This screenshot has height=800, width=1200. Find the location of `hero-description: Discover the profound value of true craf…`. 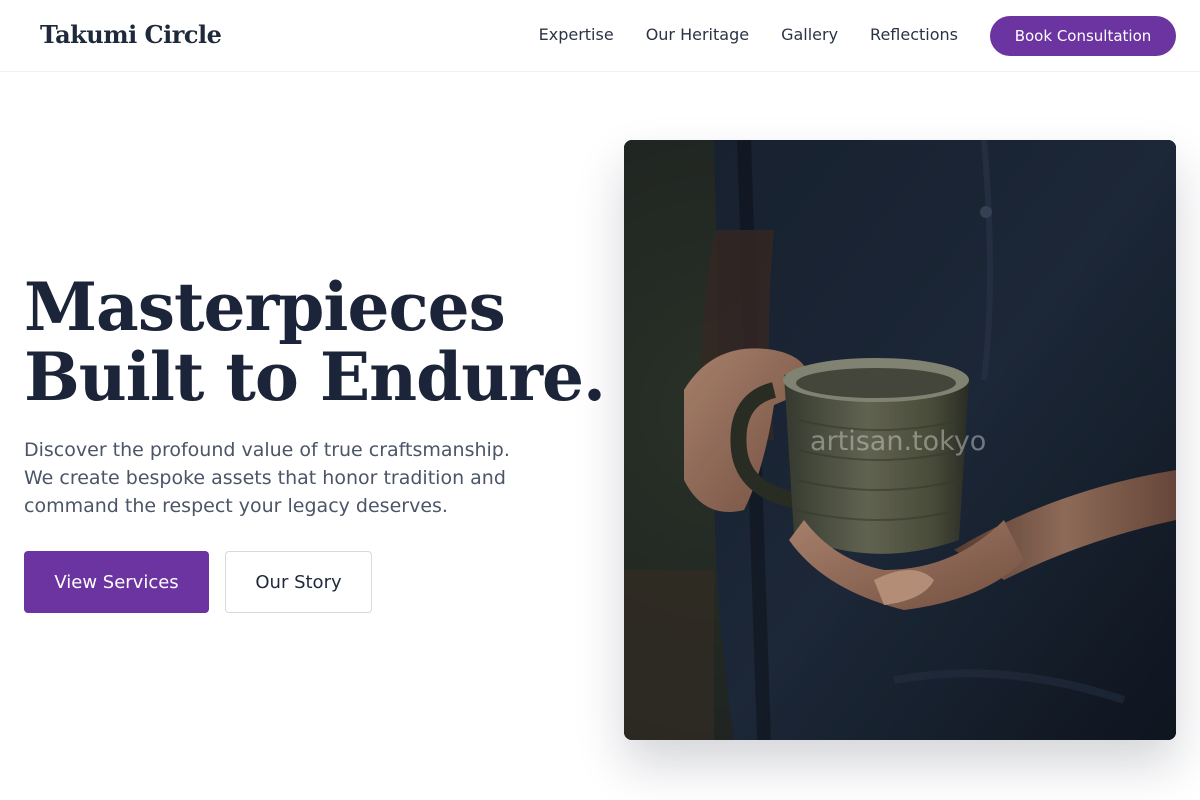

hero-description: Discover the profound value of true craf… is located at coordinates (274, 478).